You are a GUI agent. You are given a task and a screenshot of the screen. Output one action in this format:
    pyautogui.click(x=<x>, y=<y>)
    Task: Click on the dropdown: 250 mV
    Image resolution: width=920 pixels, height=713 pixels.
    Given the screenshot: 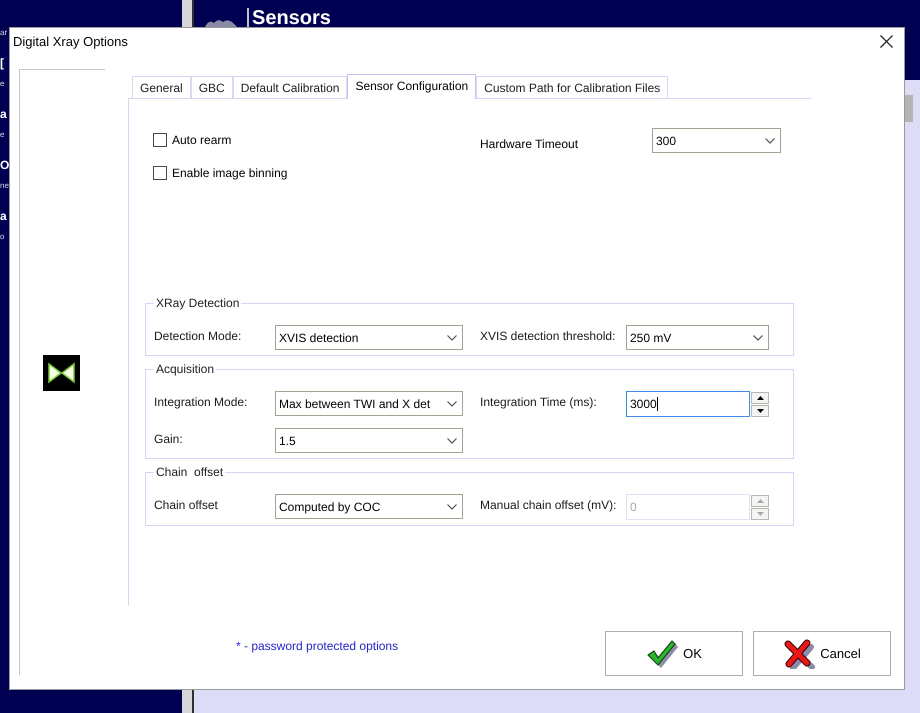 What is the action you would take?
    pyautogui.click(x=697, y=337)
    